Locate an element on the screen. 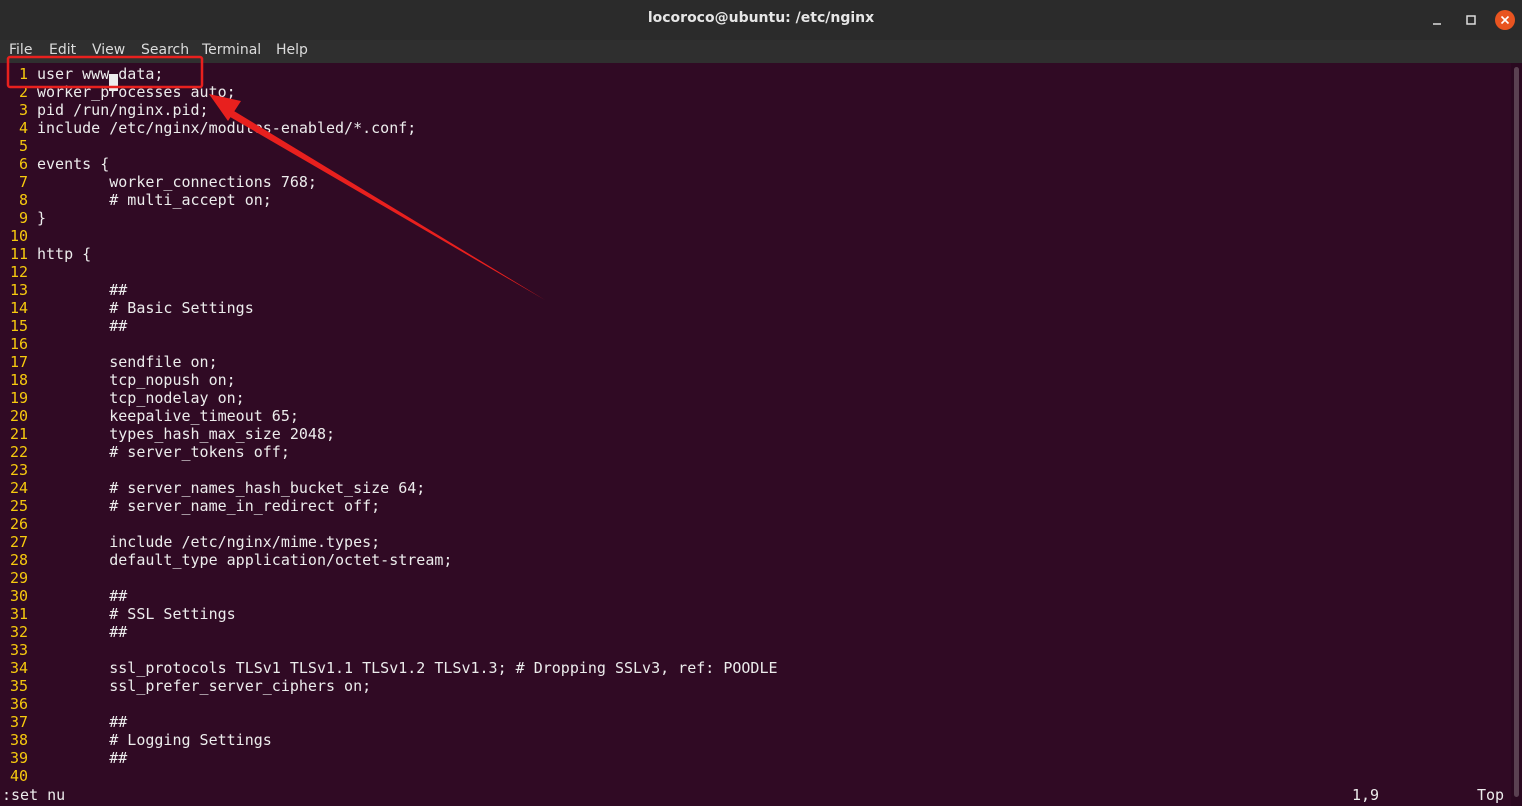  editor-line: 40 is located at coordinates (18, 776).